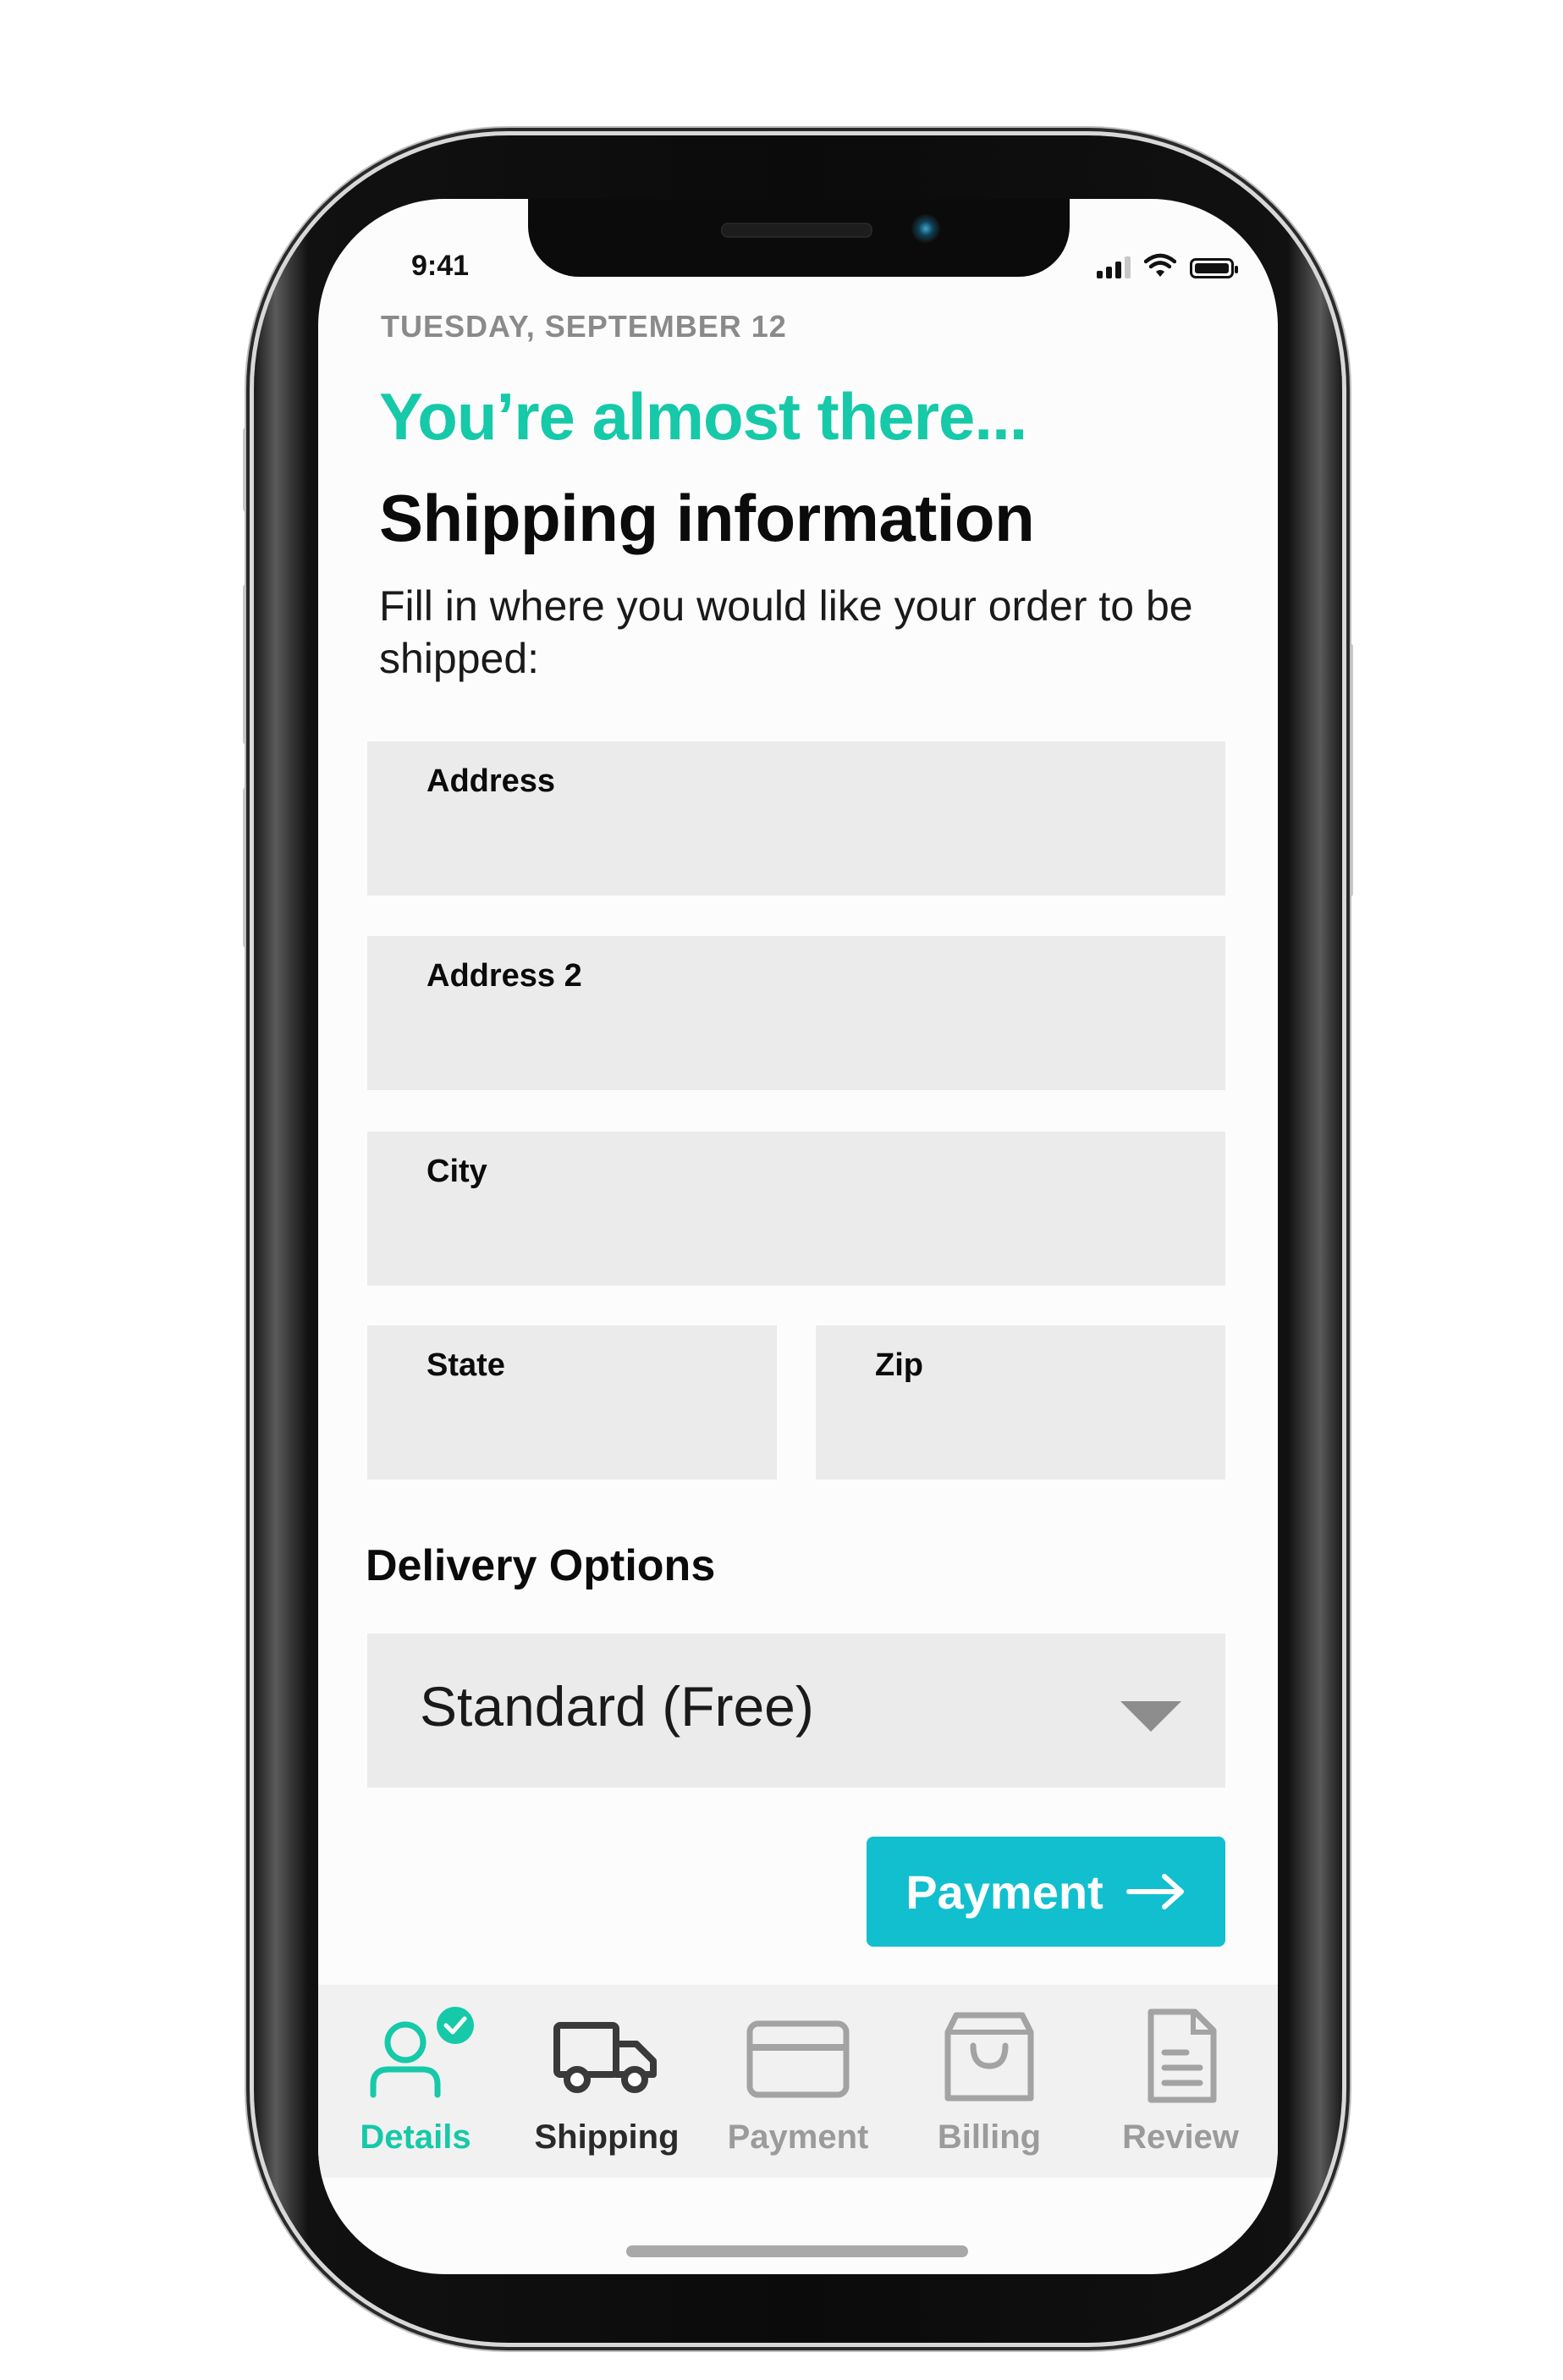  What do you see at coordinates (584, 326) in the screenshot?
I see `date-label: TUESDAY, SEPTEMBER 12` at bounding box center [584, 326].